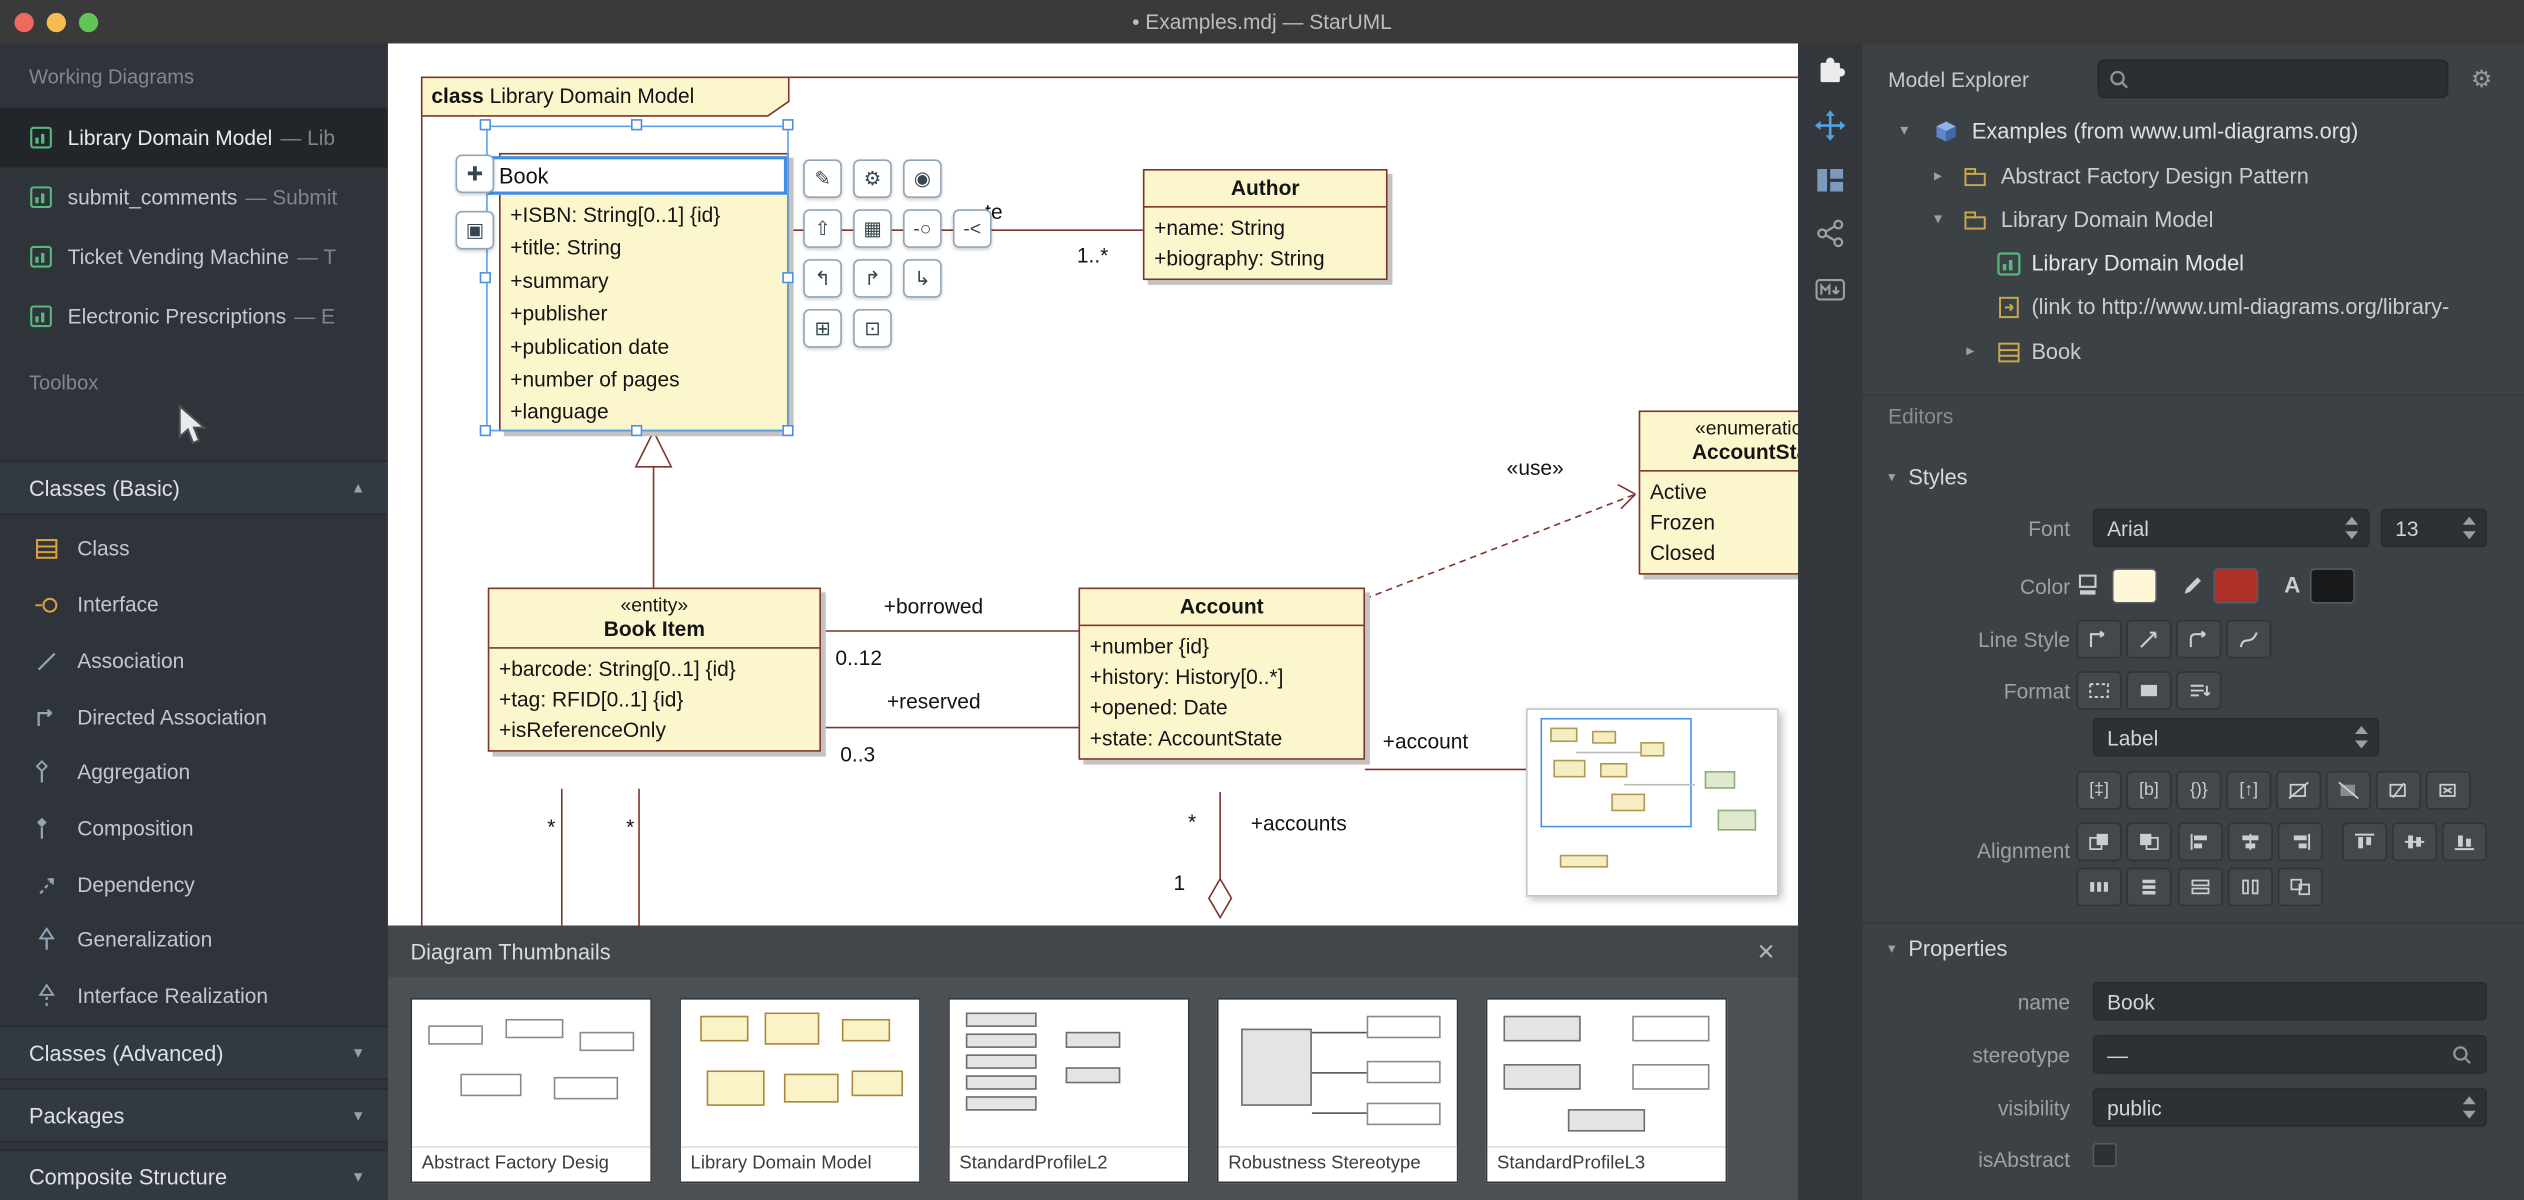 Image resolution: width=2524 pixels, height=1200 pixels. Describe the element at coordinates (2236, 737) in the screenshot. I see `stereotype-display-select: Label` at that location.